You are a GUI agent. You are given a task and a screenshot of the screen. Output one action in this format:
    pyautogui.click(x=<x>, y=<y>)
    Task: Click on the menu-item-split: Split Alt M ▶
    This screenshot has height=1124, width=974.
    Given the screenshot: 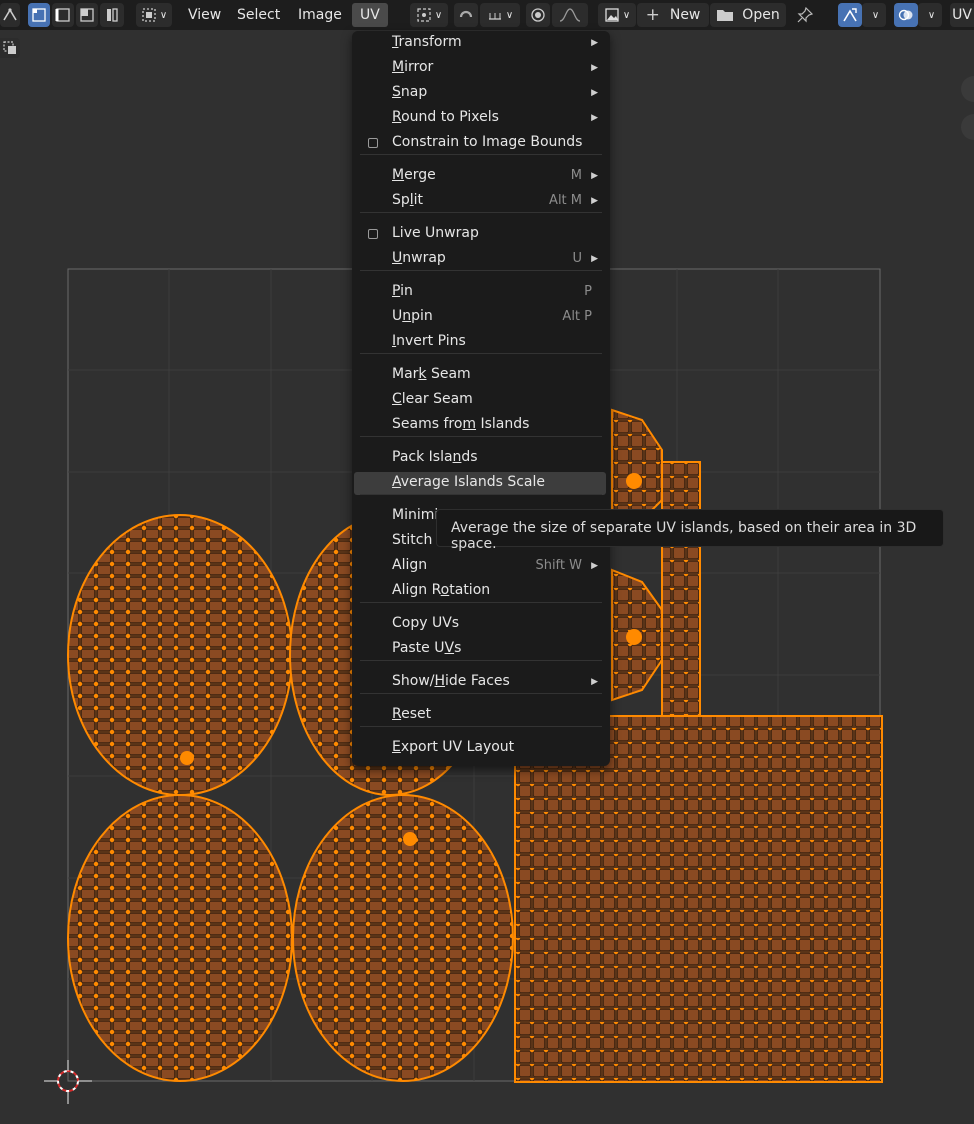 What is the action you would take?
    pyautogui.click(x=480, y=201)
    